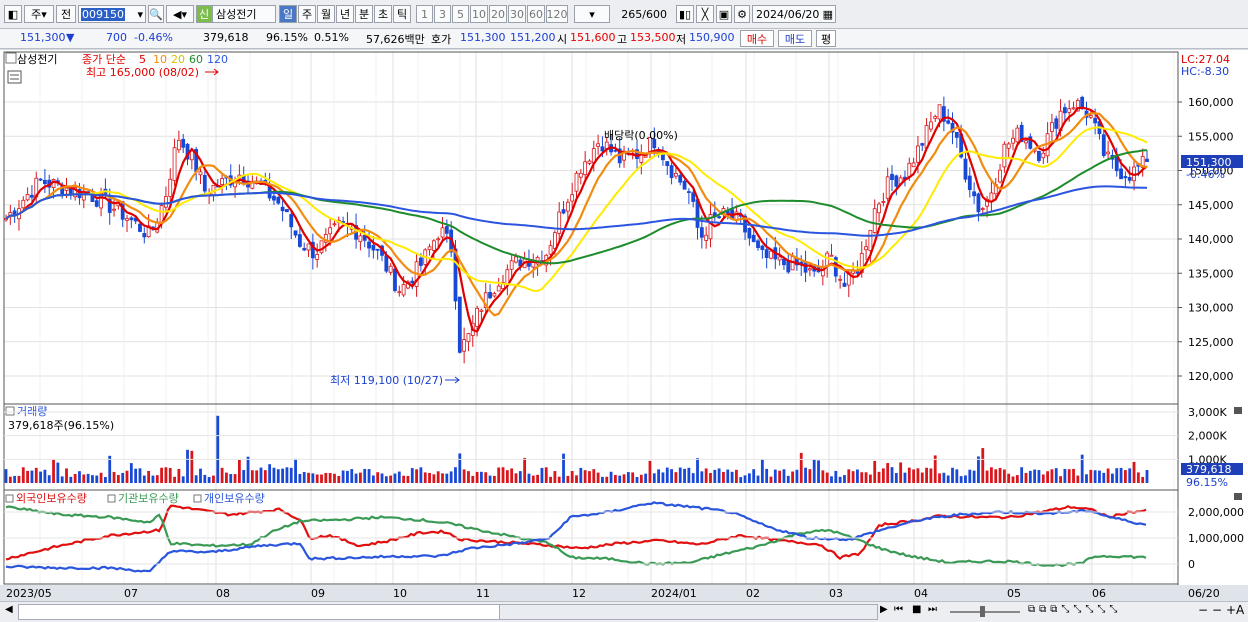 The image size is (1248, 622). What do you see at coordinates (1211, 239) in the screenshot?
I see `price-tick-label: 140,000` at bounding box center [1211, 239].